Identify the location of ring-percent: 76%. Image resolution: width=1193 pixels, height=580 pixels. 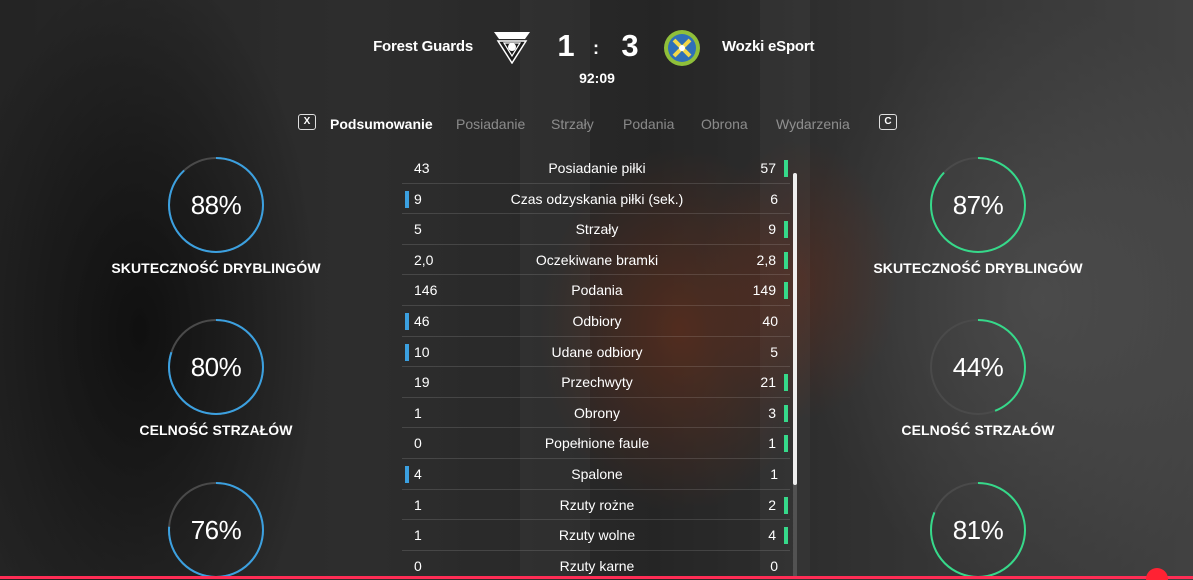
(216, 530).